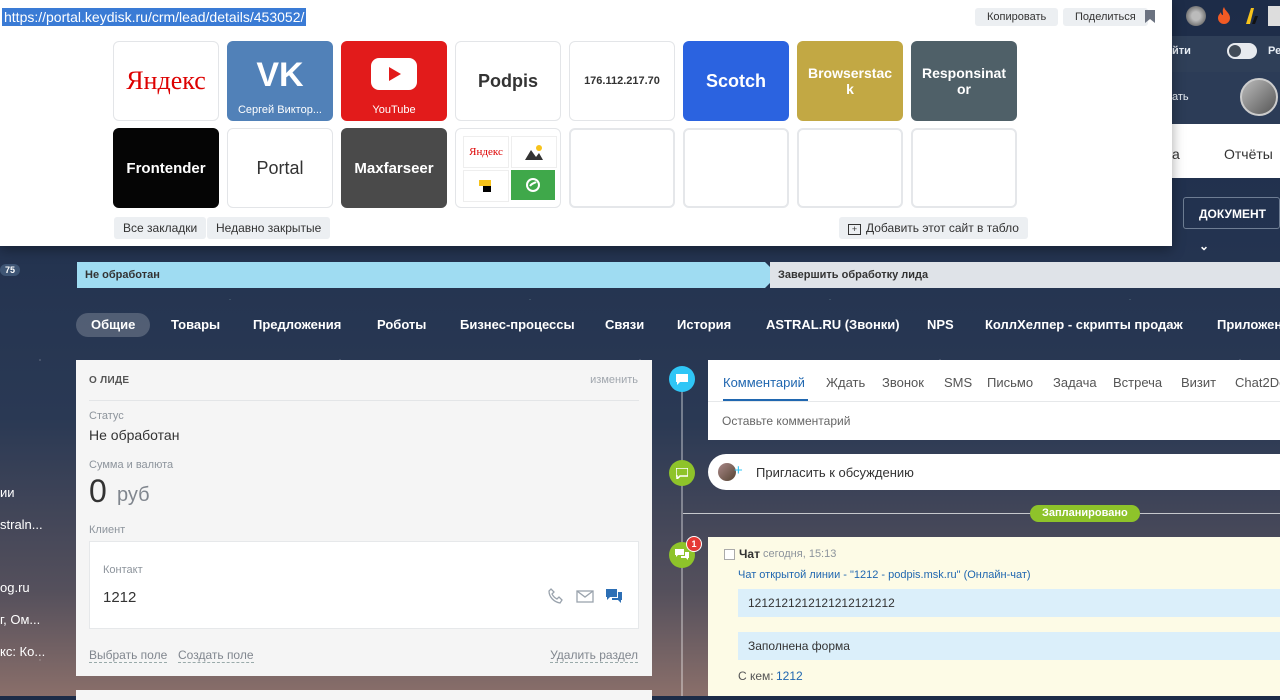 This screenshot has width=1280, height=700. I want to click on editor-tab-wait: Ждать, so click(845, 382).